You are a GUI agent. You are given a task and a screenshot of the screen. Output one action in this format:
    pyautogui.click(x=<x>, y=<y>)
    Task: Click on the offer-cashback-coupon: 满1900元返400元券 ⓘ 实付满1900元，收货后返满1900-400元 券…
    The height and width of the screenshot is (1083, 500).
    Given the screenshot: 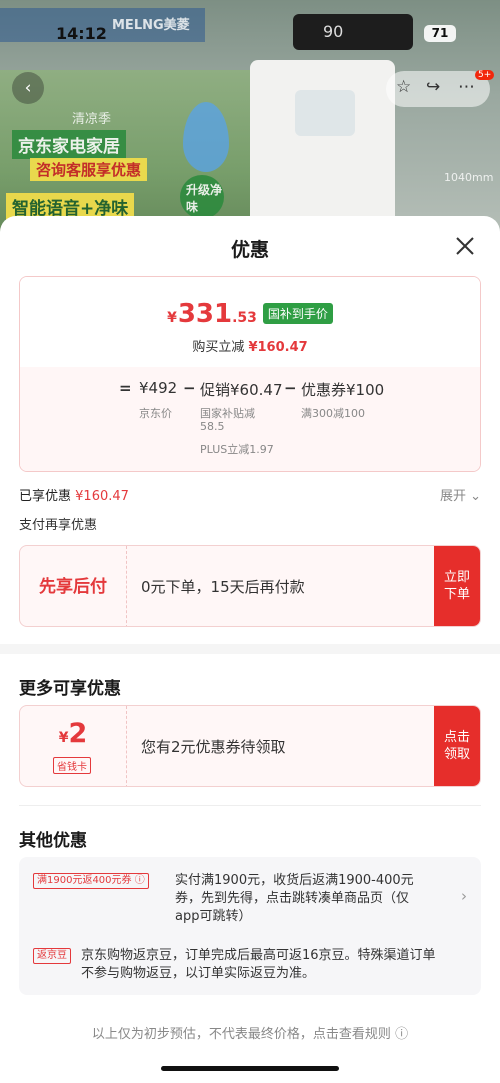 What is the action you would take?
    pyautogui.click(x=253, y=902)
    